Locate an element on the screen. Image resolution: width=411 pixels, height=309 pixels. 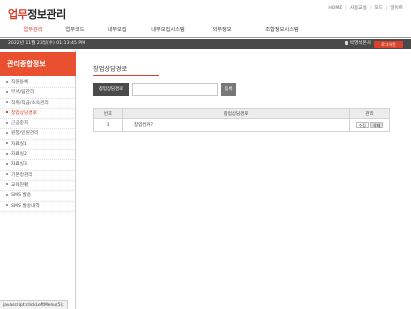
table-header-row: 번호 창업상담경로 관리 is located at coordinates (241, 113).